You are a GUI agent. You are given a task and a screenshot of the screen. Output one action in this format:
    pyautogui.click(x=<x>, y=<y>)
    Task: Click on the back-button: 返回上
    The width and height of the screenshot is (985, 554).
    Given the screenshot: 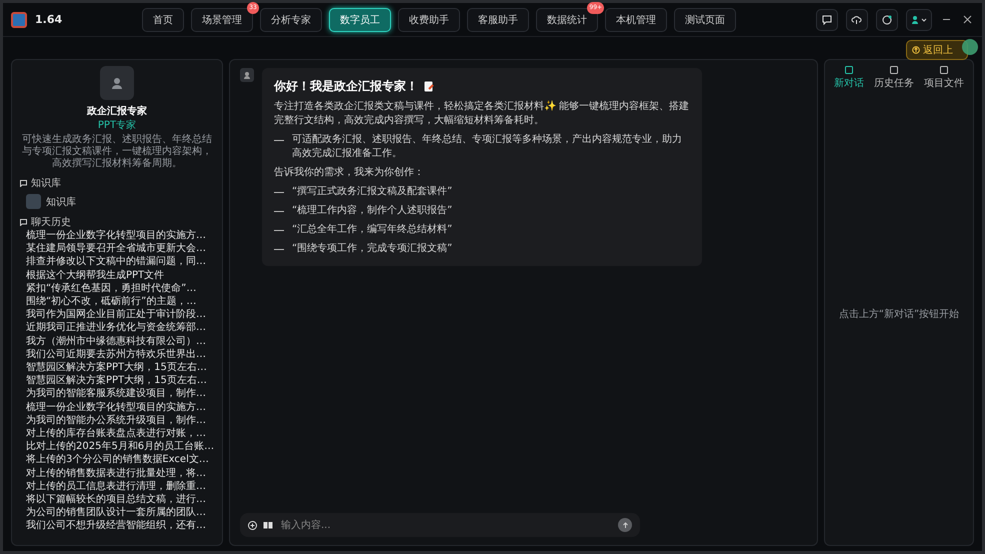 What is the action you would take?
    pyautogui.click(x=937, y=50)
    